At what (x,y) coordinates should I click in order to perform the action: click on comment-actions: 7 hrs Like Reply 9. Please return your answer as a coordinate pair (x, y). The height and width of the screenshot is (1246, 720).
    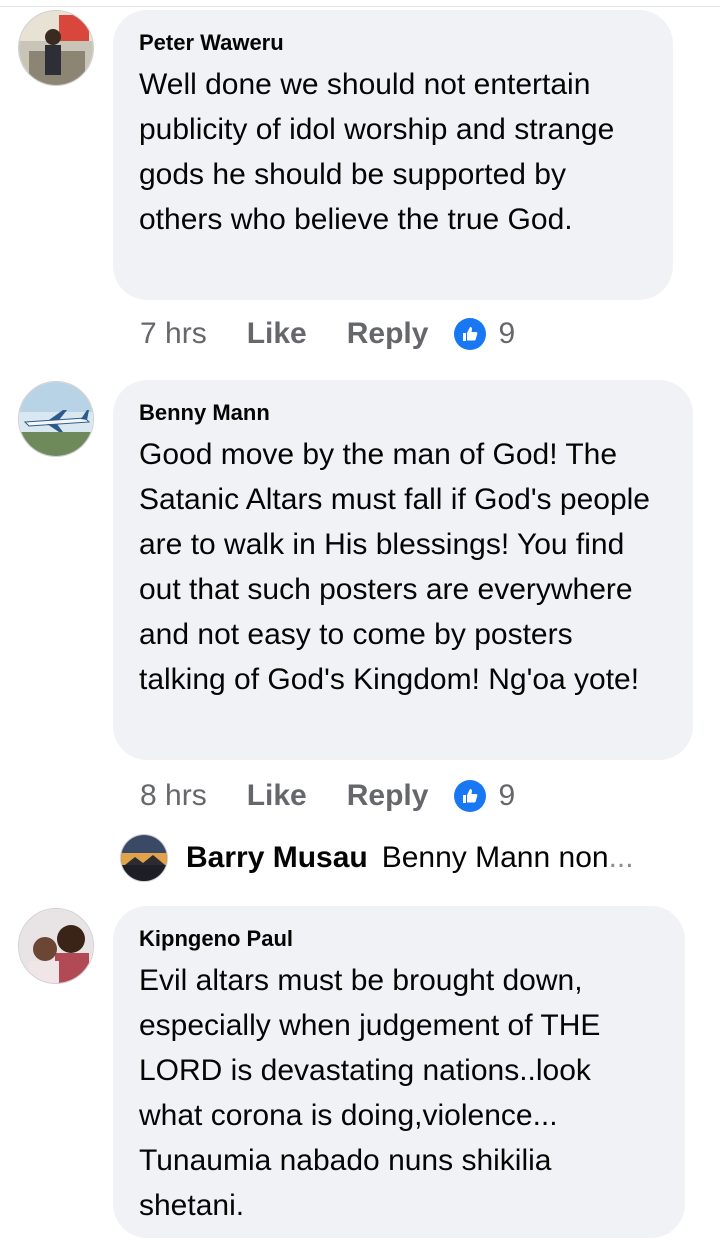
    Looking at the image, I should click on (327, 334).